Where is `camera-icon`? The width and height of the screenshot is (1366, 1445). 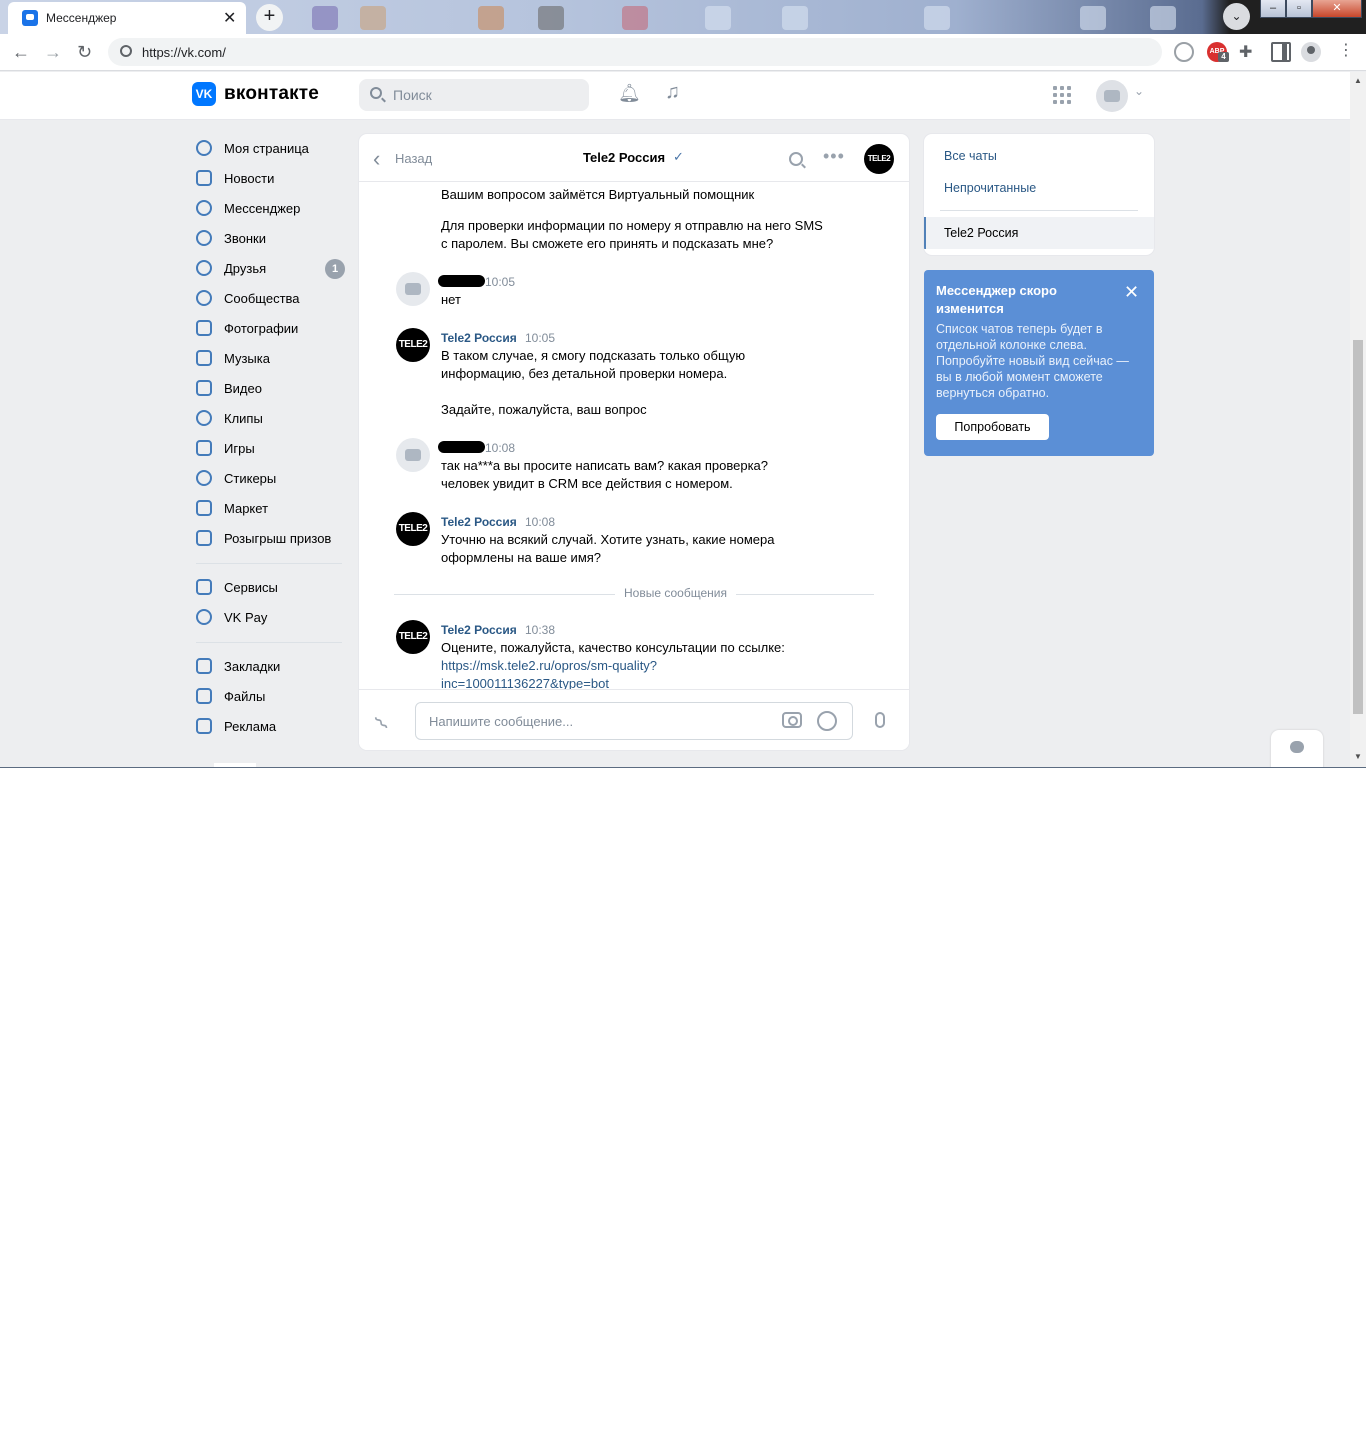 camera-icon is located at coordinates (792, 720).